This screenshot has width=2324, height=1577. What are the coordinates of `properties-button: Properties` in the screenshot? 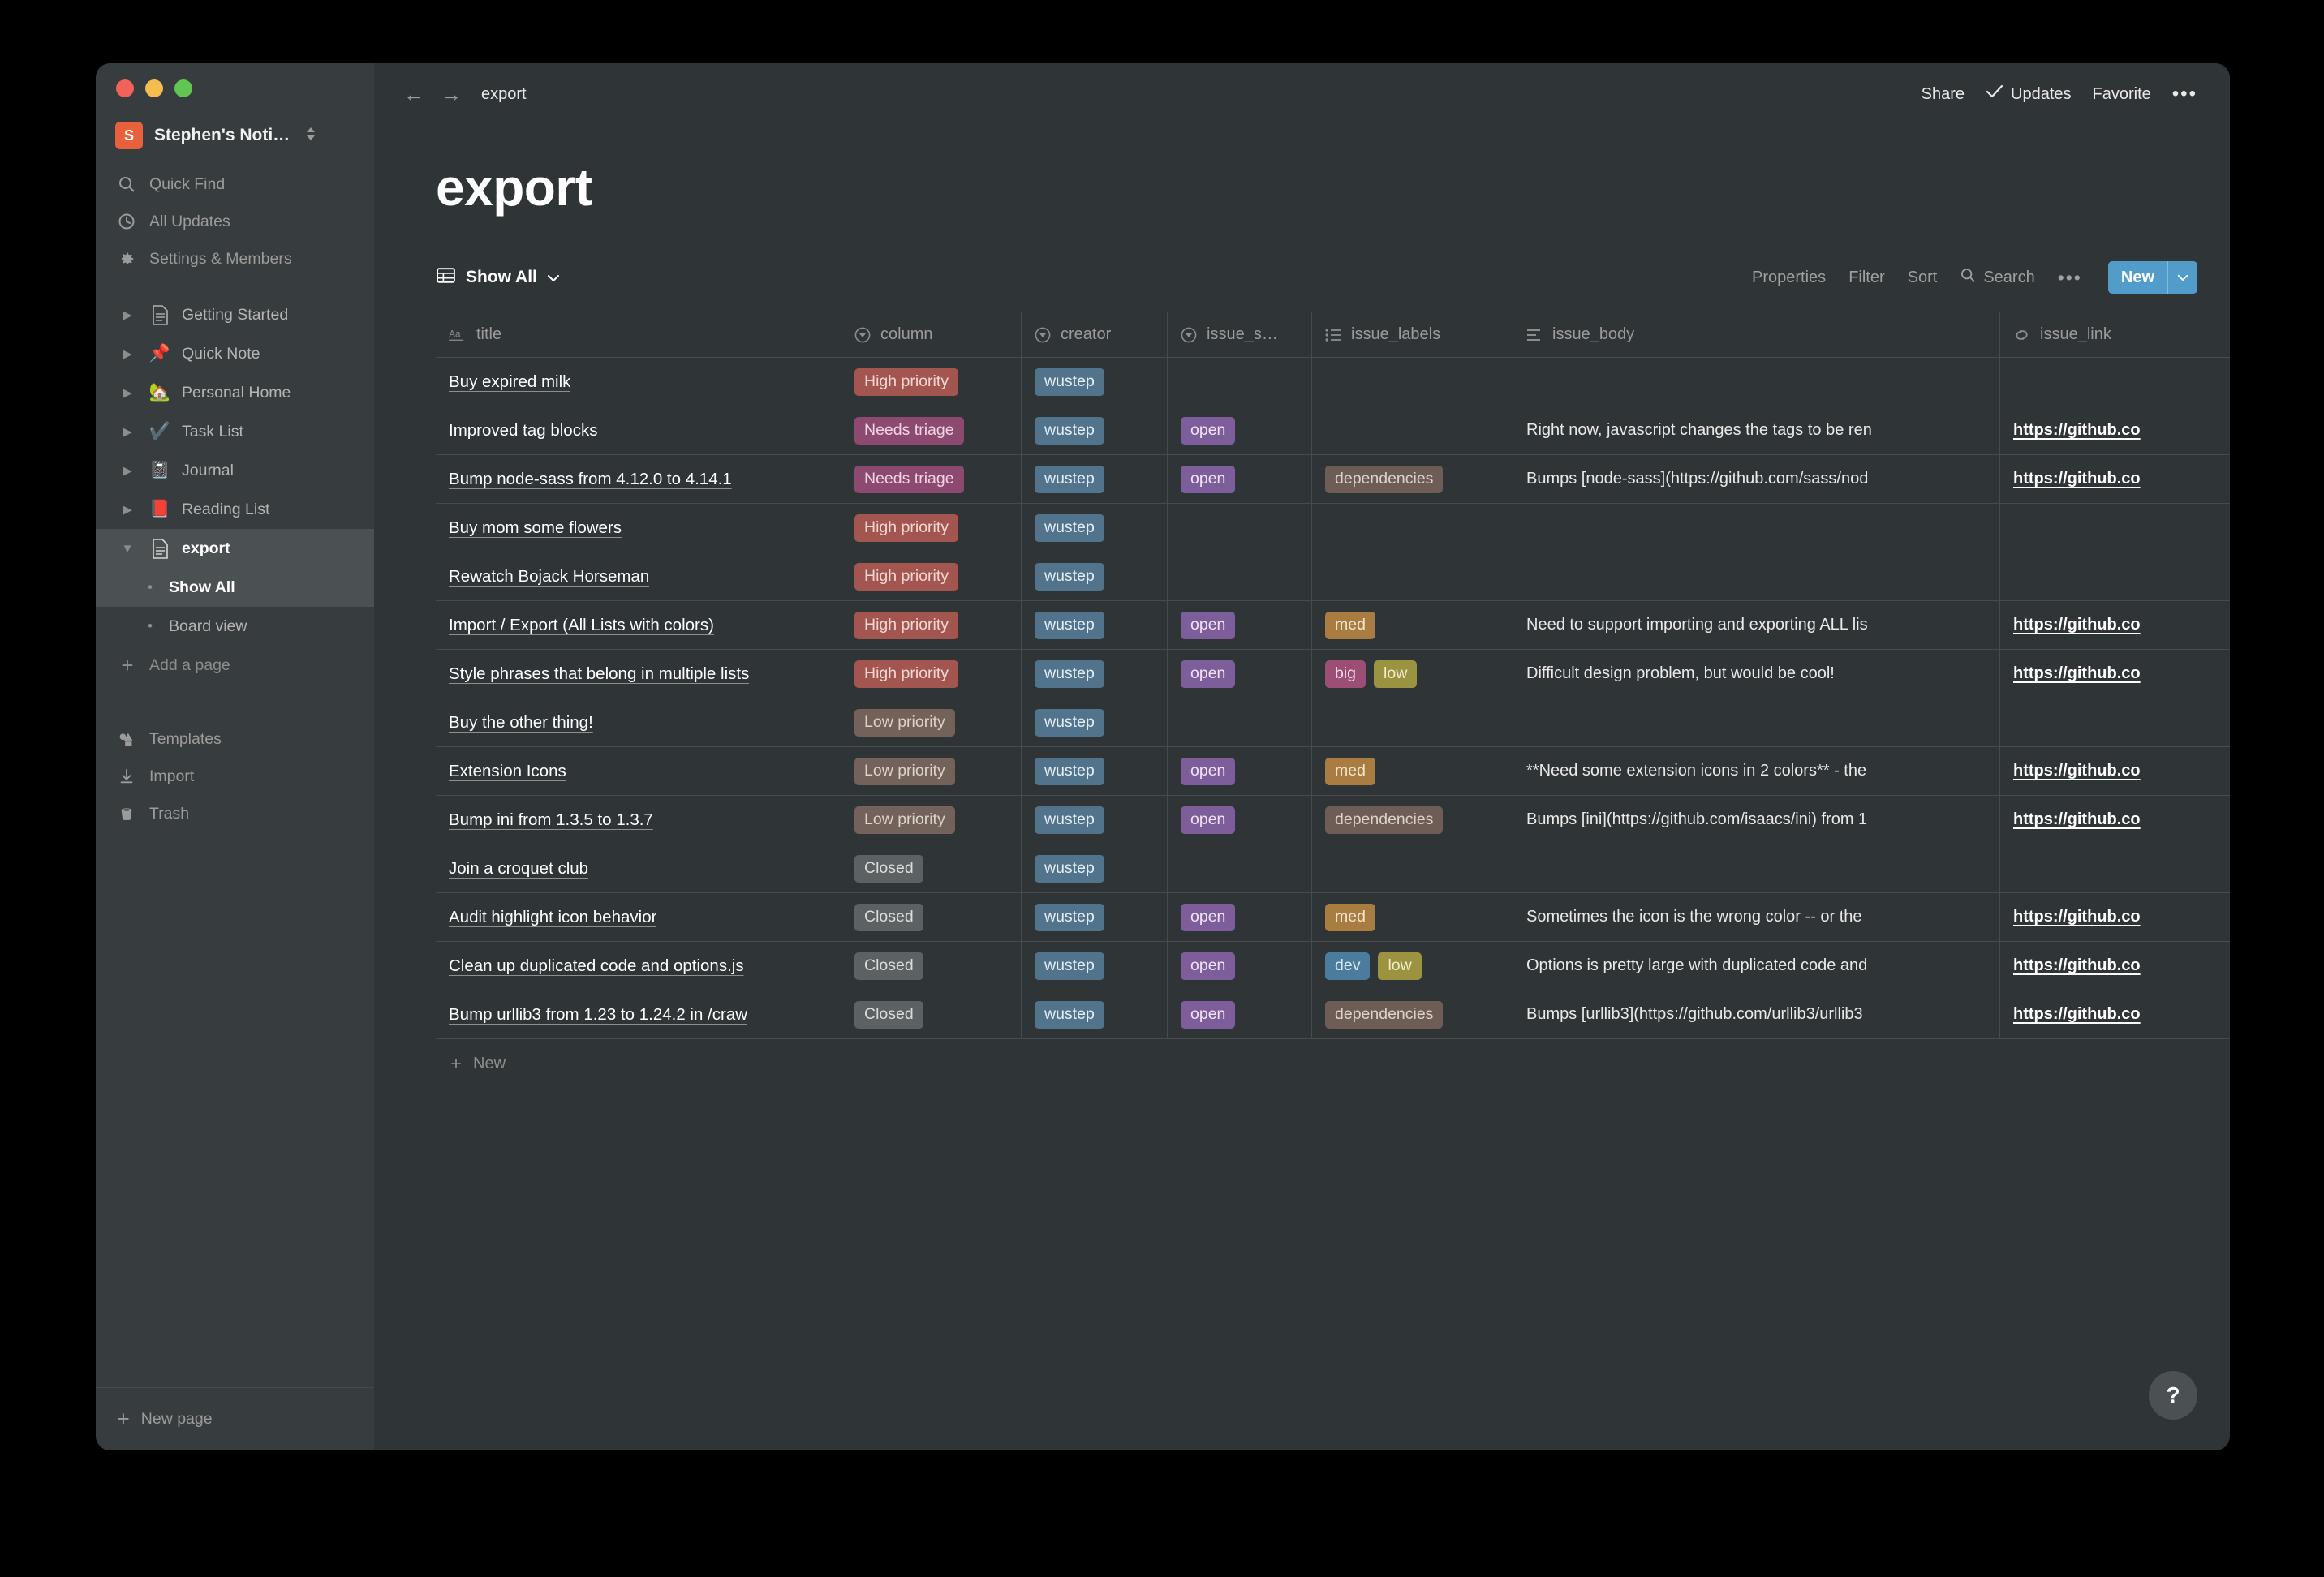 It's located at (1789, 278).